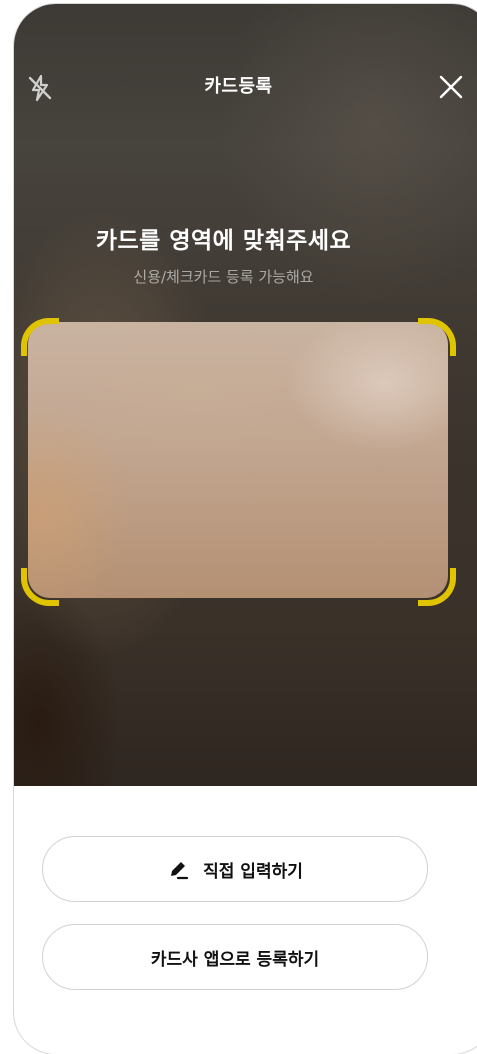 This screenshot has height=1054, width=477. Describe the element at coordinates (180, 871) in the screenshot. I see `pencil-icon` at that location.